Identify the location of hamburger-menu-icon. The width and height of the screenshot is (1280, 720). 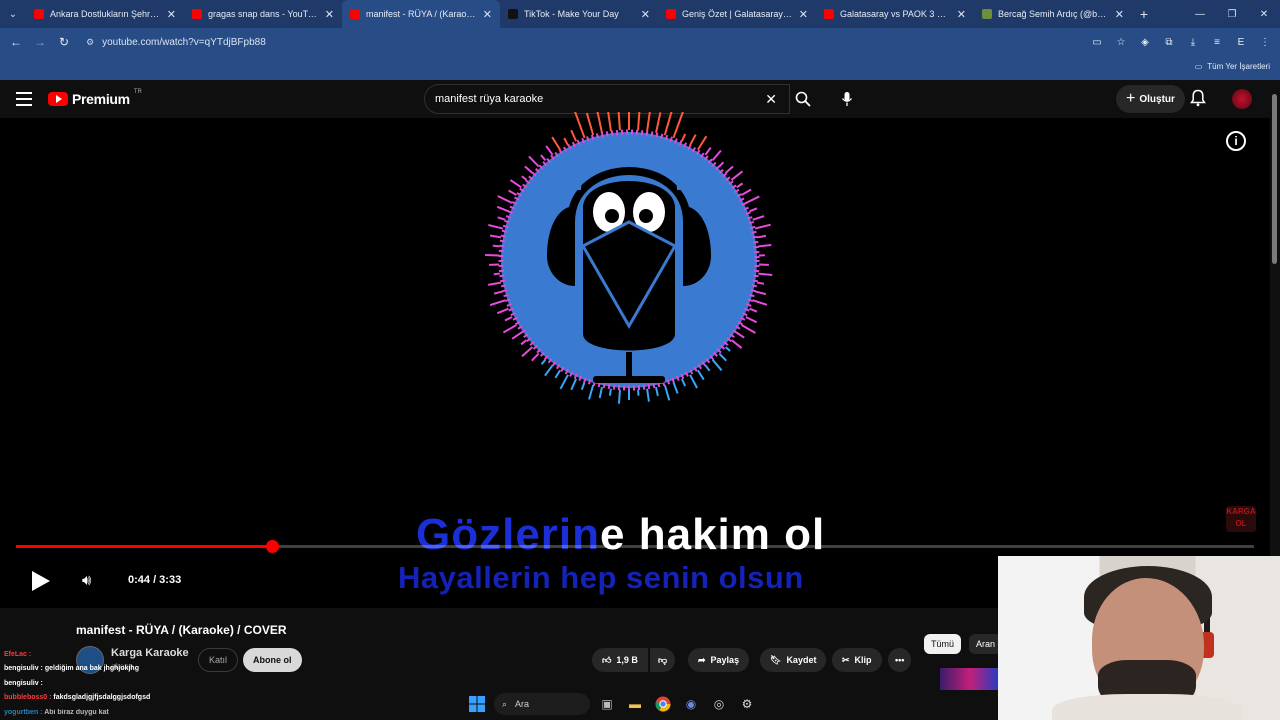
(24, 99).